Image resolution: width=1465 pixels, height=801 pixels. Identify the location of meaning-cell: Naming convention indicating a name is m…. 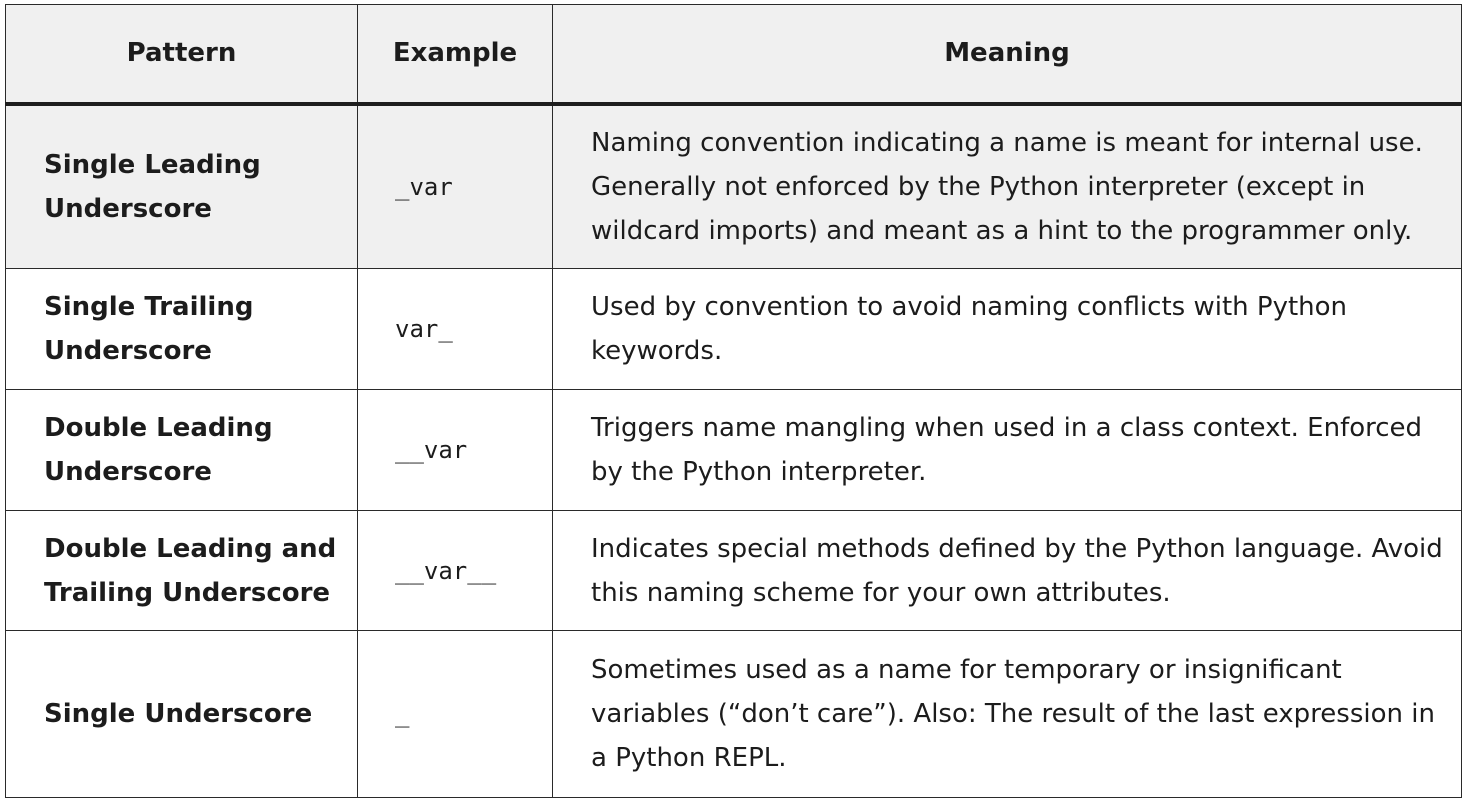
(1007, 186).